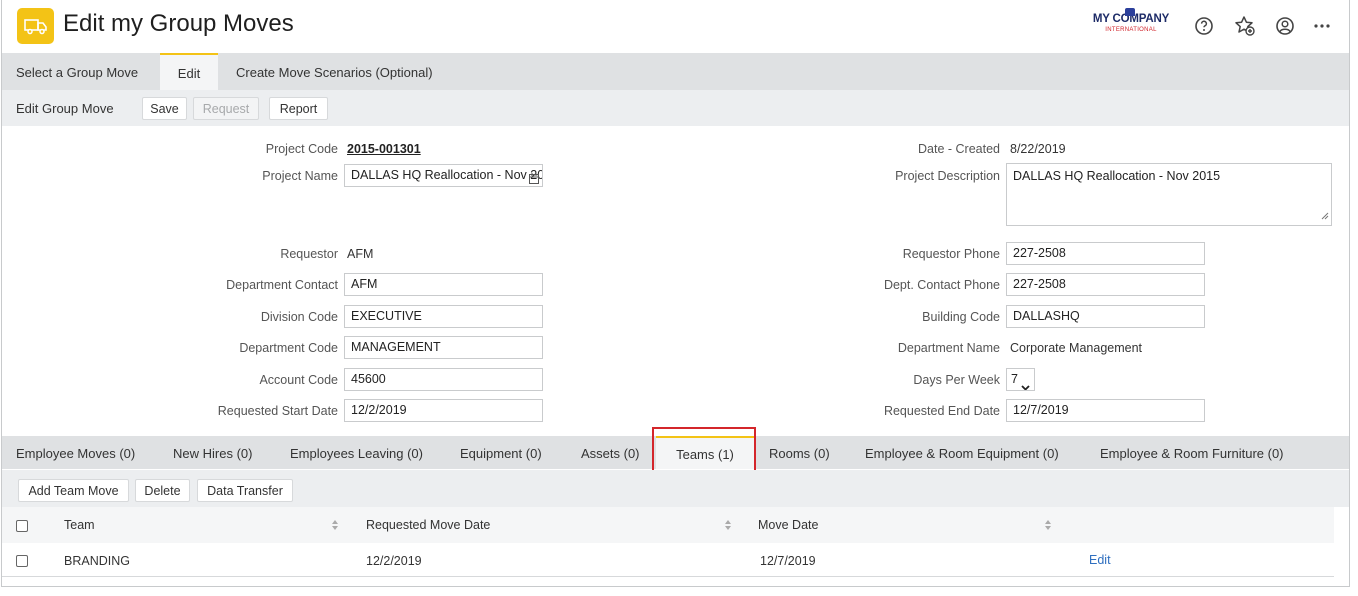 This screenshot has width=1358, height=596. Describe the element at coordinates (1100, 560) in the screenshot. I see `edit-row-link: Edit` at that location.